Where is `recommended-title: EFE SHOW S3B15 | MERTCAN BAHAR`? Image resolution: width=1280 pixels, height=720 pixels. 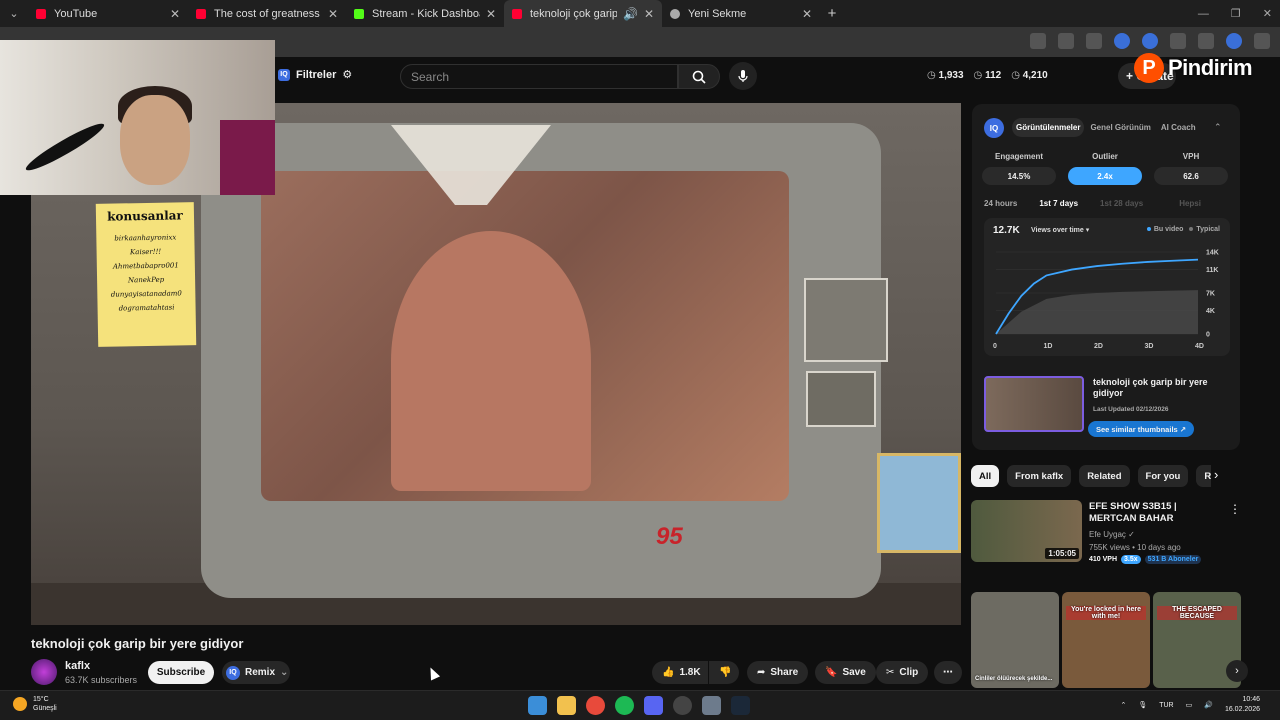 recommended-title: EFE SHOW S3B15 | MERTCAN BAHAR is located at coordinates (1156, 513).